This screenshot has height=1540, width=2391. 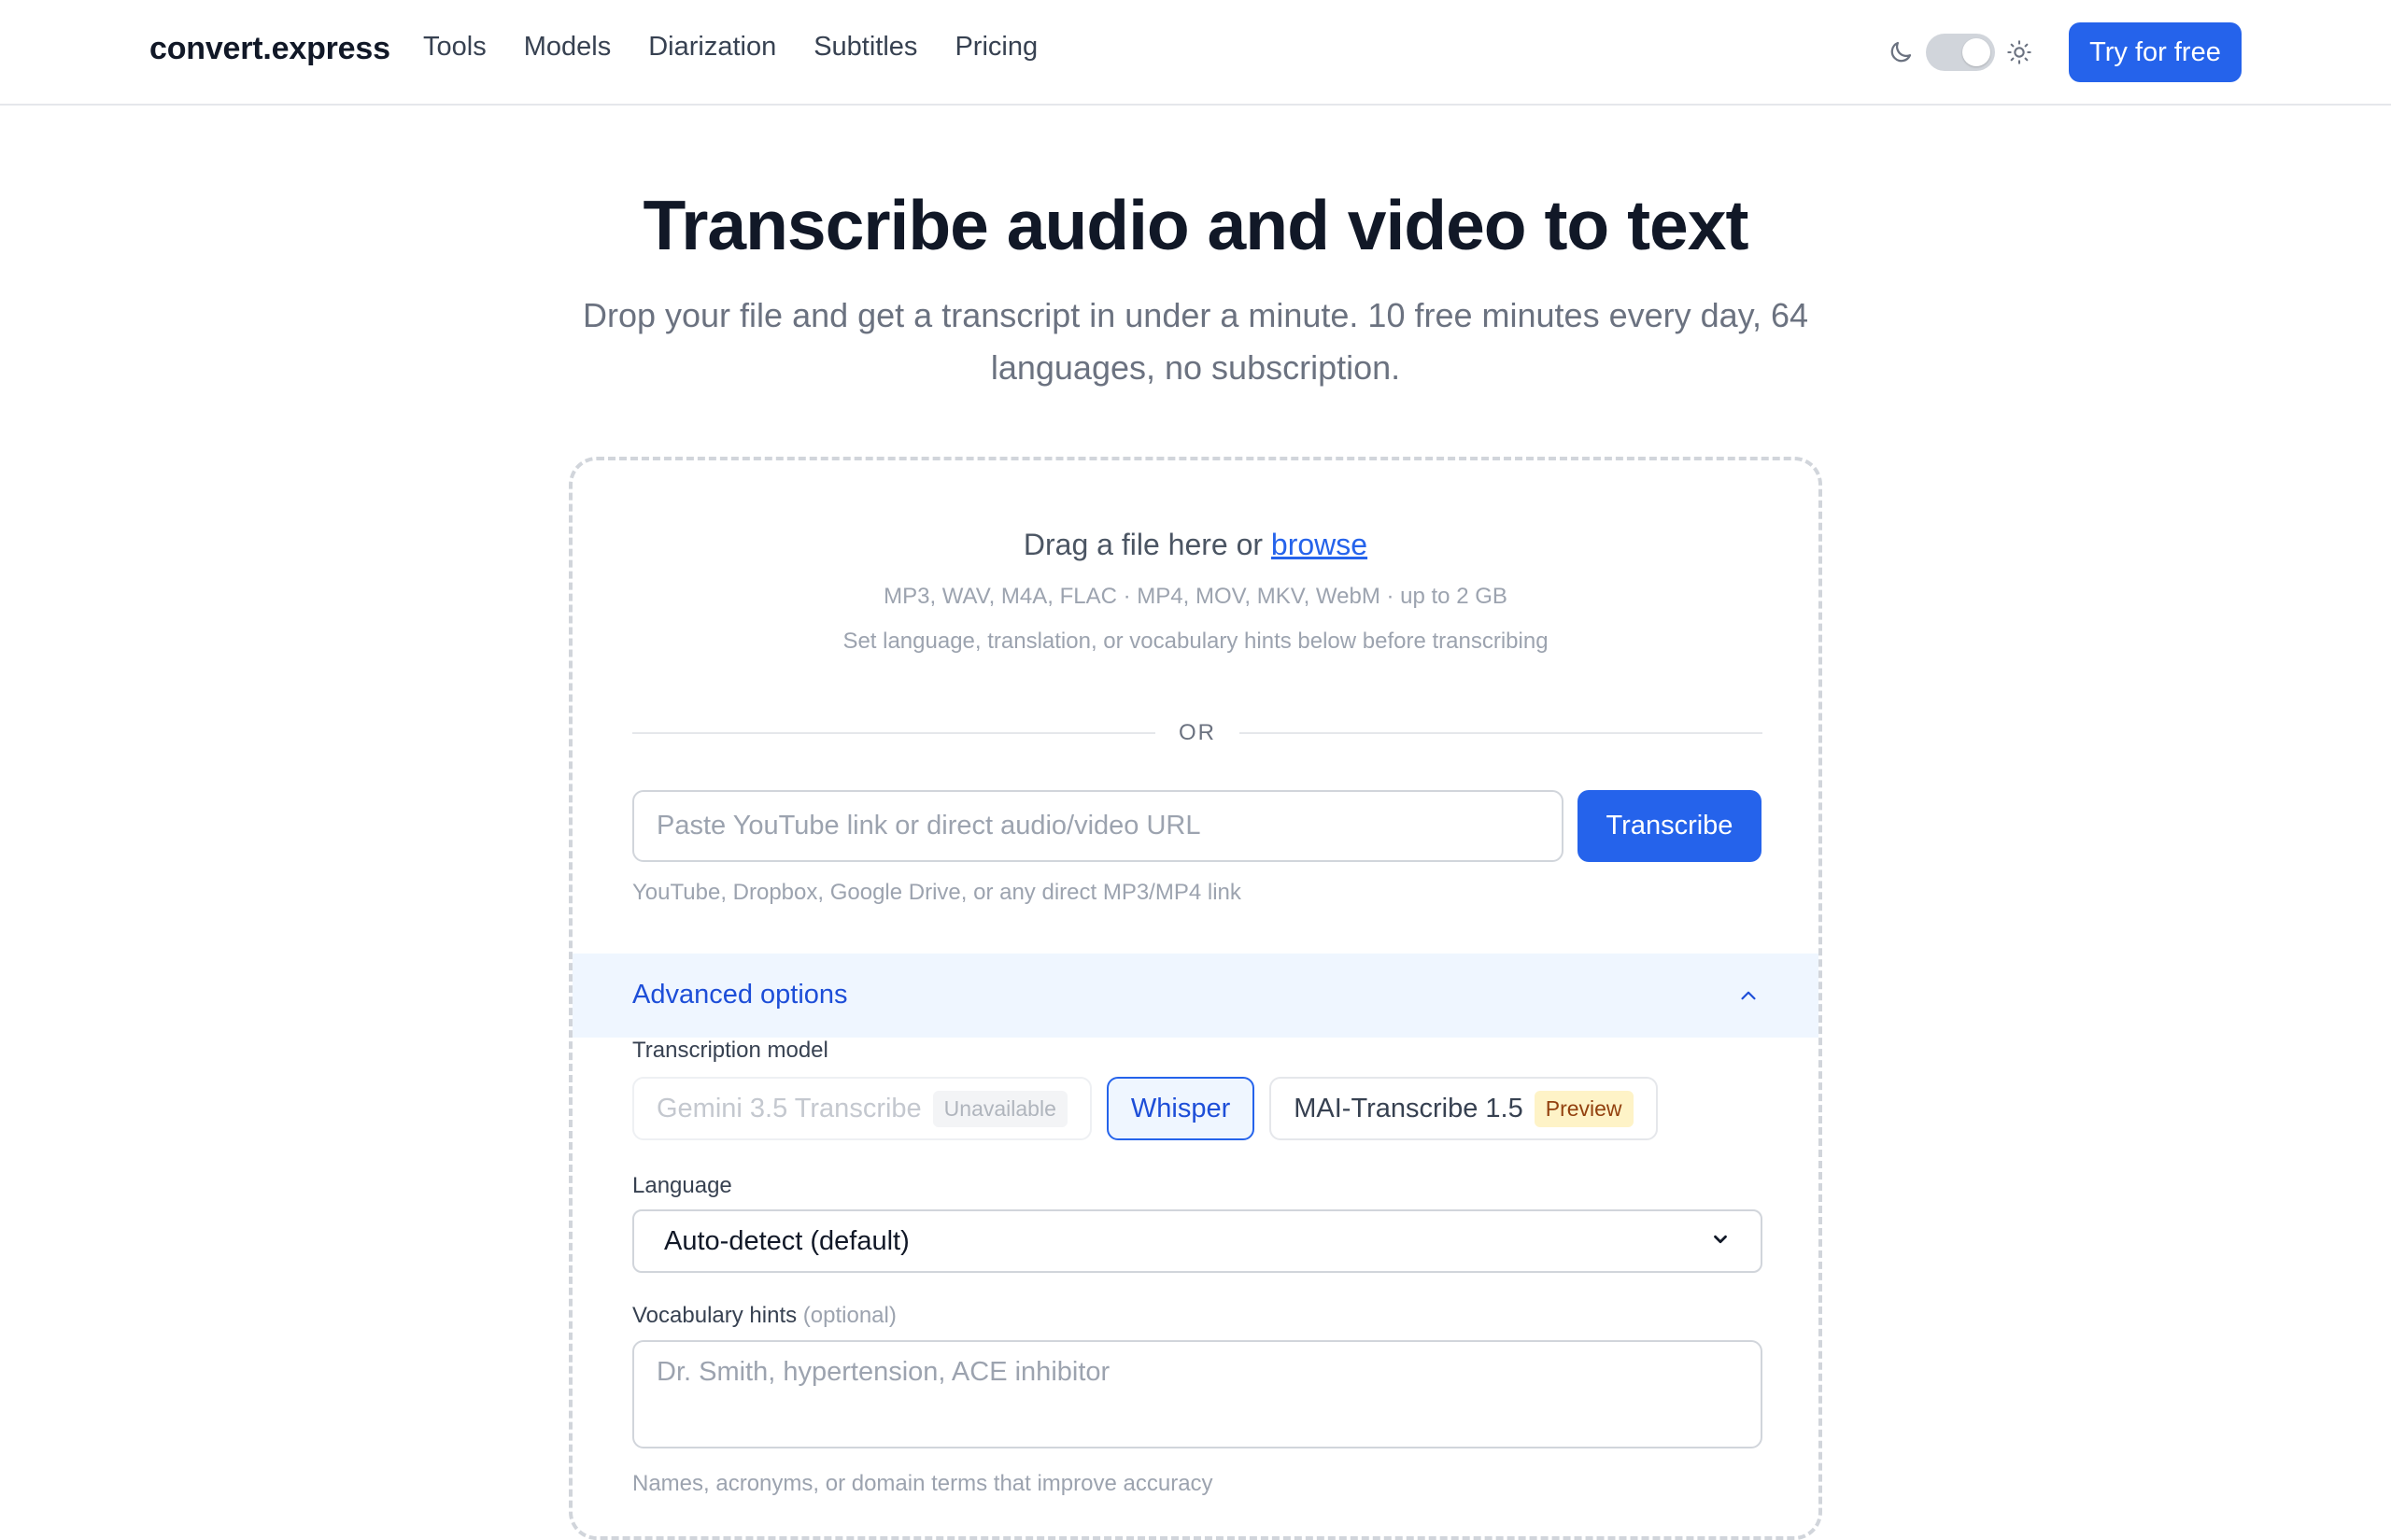 I want to click on url-input, so click(x=1098, y=826).